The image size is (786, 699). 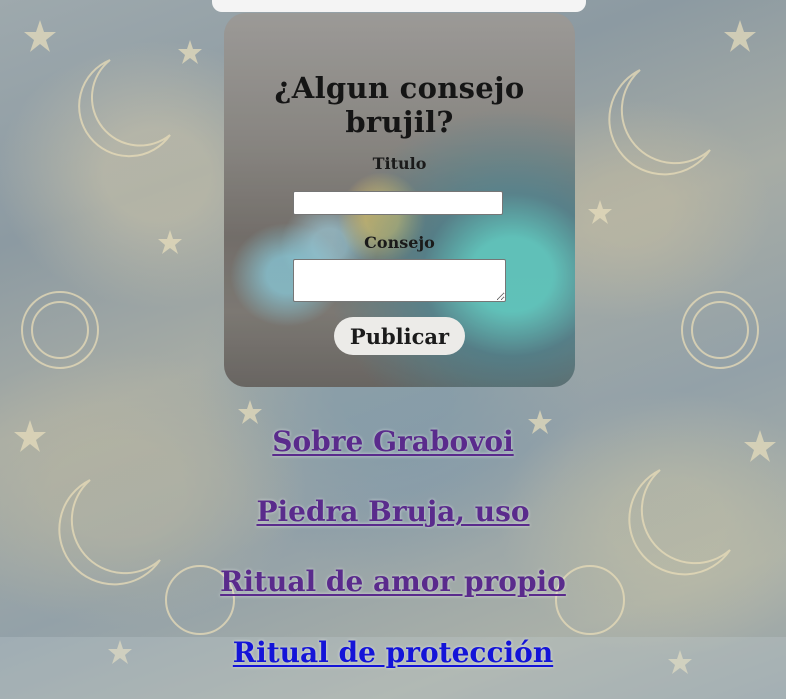 I want to click on link-ritual-amor-propio: Ritual de amor propio, so click(x=393, y=581).